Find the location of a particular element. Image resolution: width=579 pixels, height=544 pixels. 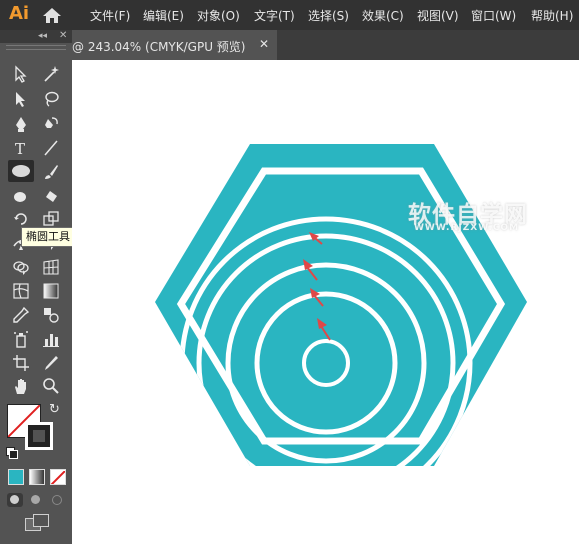

collapse-panel-icon: ◂◂ is located at coordinates (42, 36).